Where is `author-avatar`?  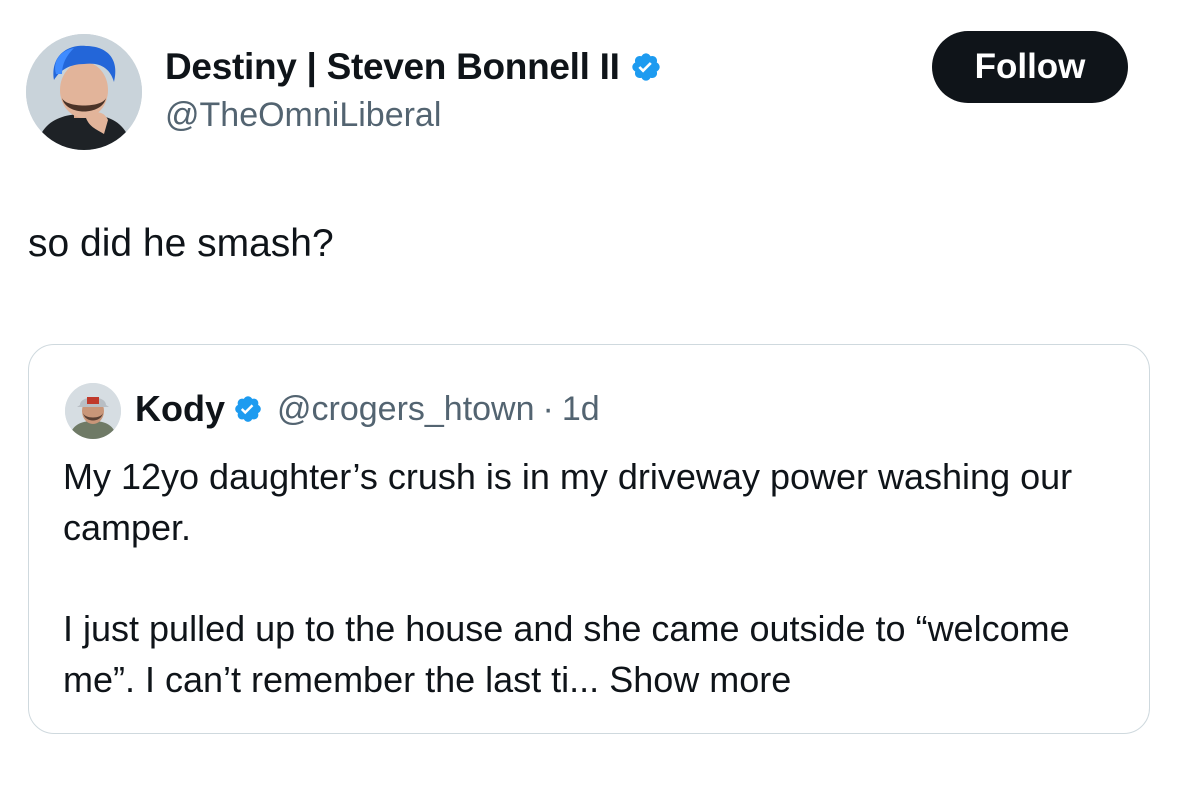 author-avatar is located at coordinates (84, 92).